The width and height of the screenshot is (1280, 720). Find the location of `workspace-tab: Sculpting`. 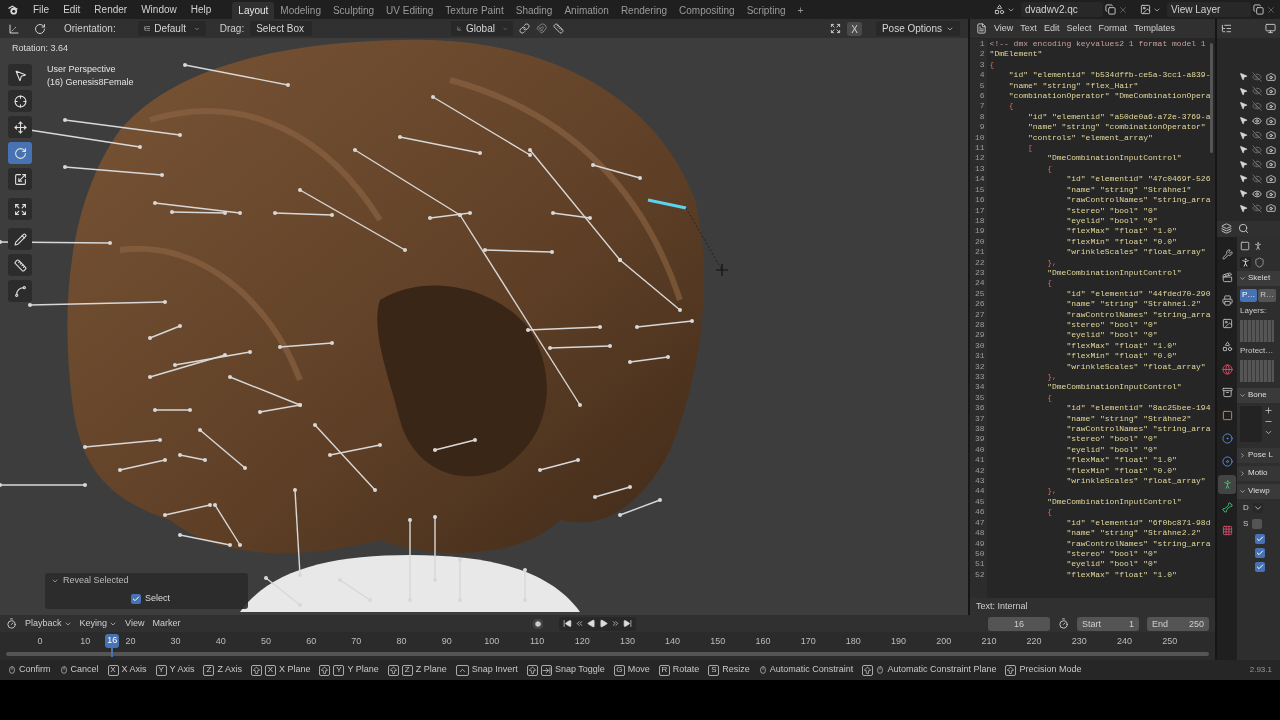

workspace-tab: Sculpting is located at coordinates (353, 10).